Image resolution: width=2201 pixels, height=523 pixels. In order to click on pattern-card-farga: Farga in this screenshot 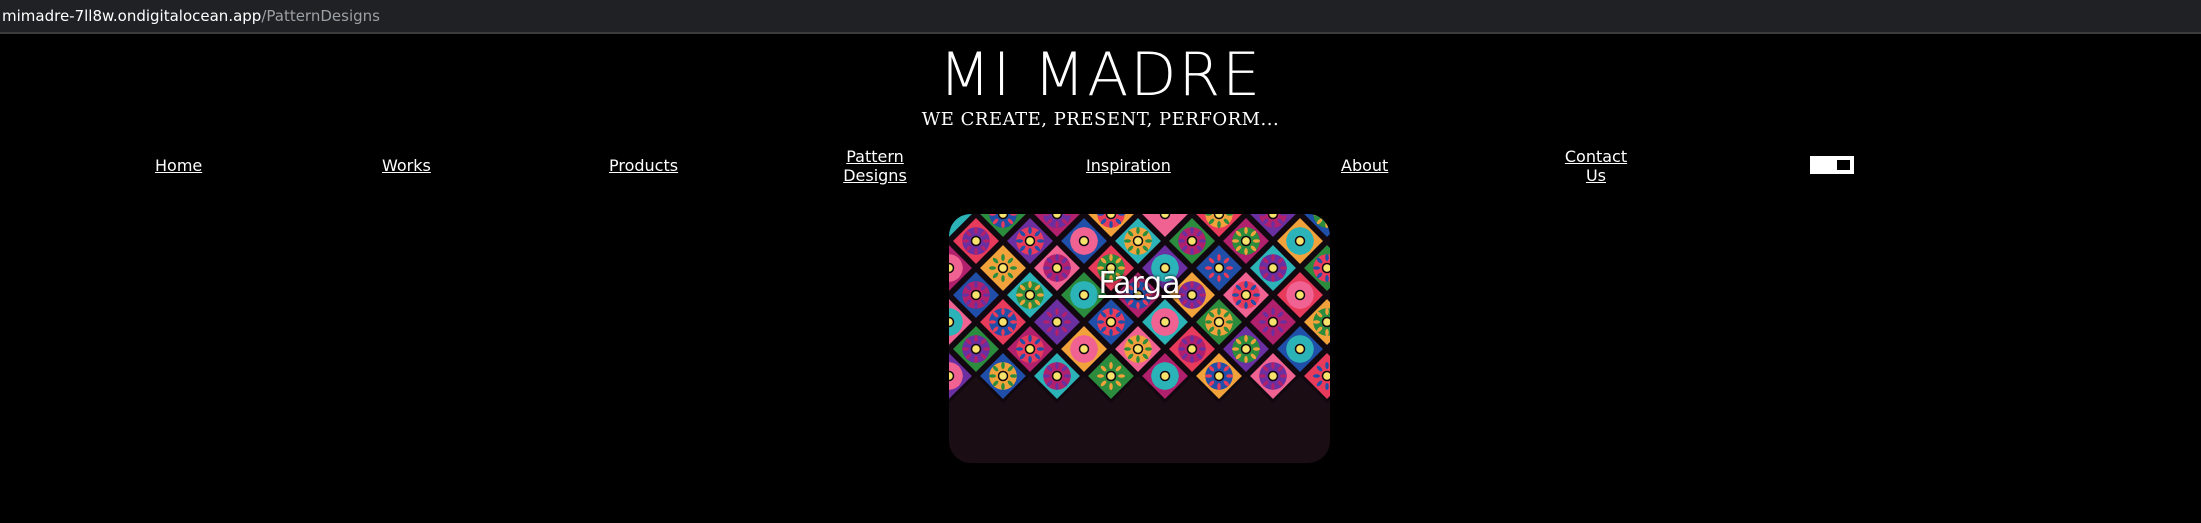, I will do `click(1139, 338)`.